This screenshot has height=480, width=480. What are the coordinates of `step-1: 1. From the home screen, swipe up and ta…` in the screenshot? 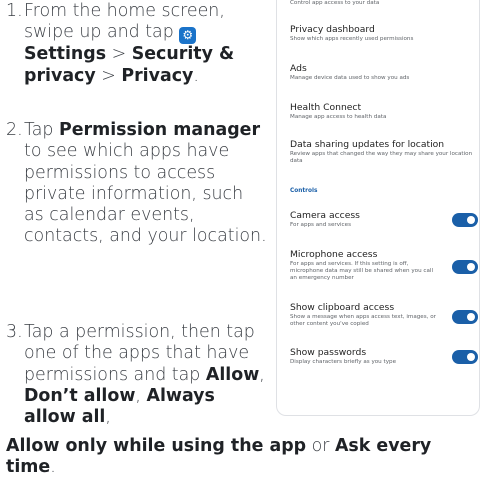 It's located at (137, 44).